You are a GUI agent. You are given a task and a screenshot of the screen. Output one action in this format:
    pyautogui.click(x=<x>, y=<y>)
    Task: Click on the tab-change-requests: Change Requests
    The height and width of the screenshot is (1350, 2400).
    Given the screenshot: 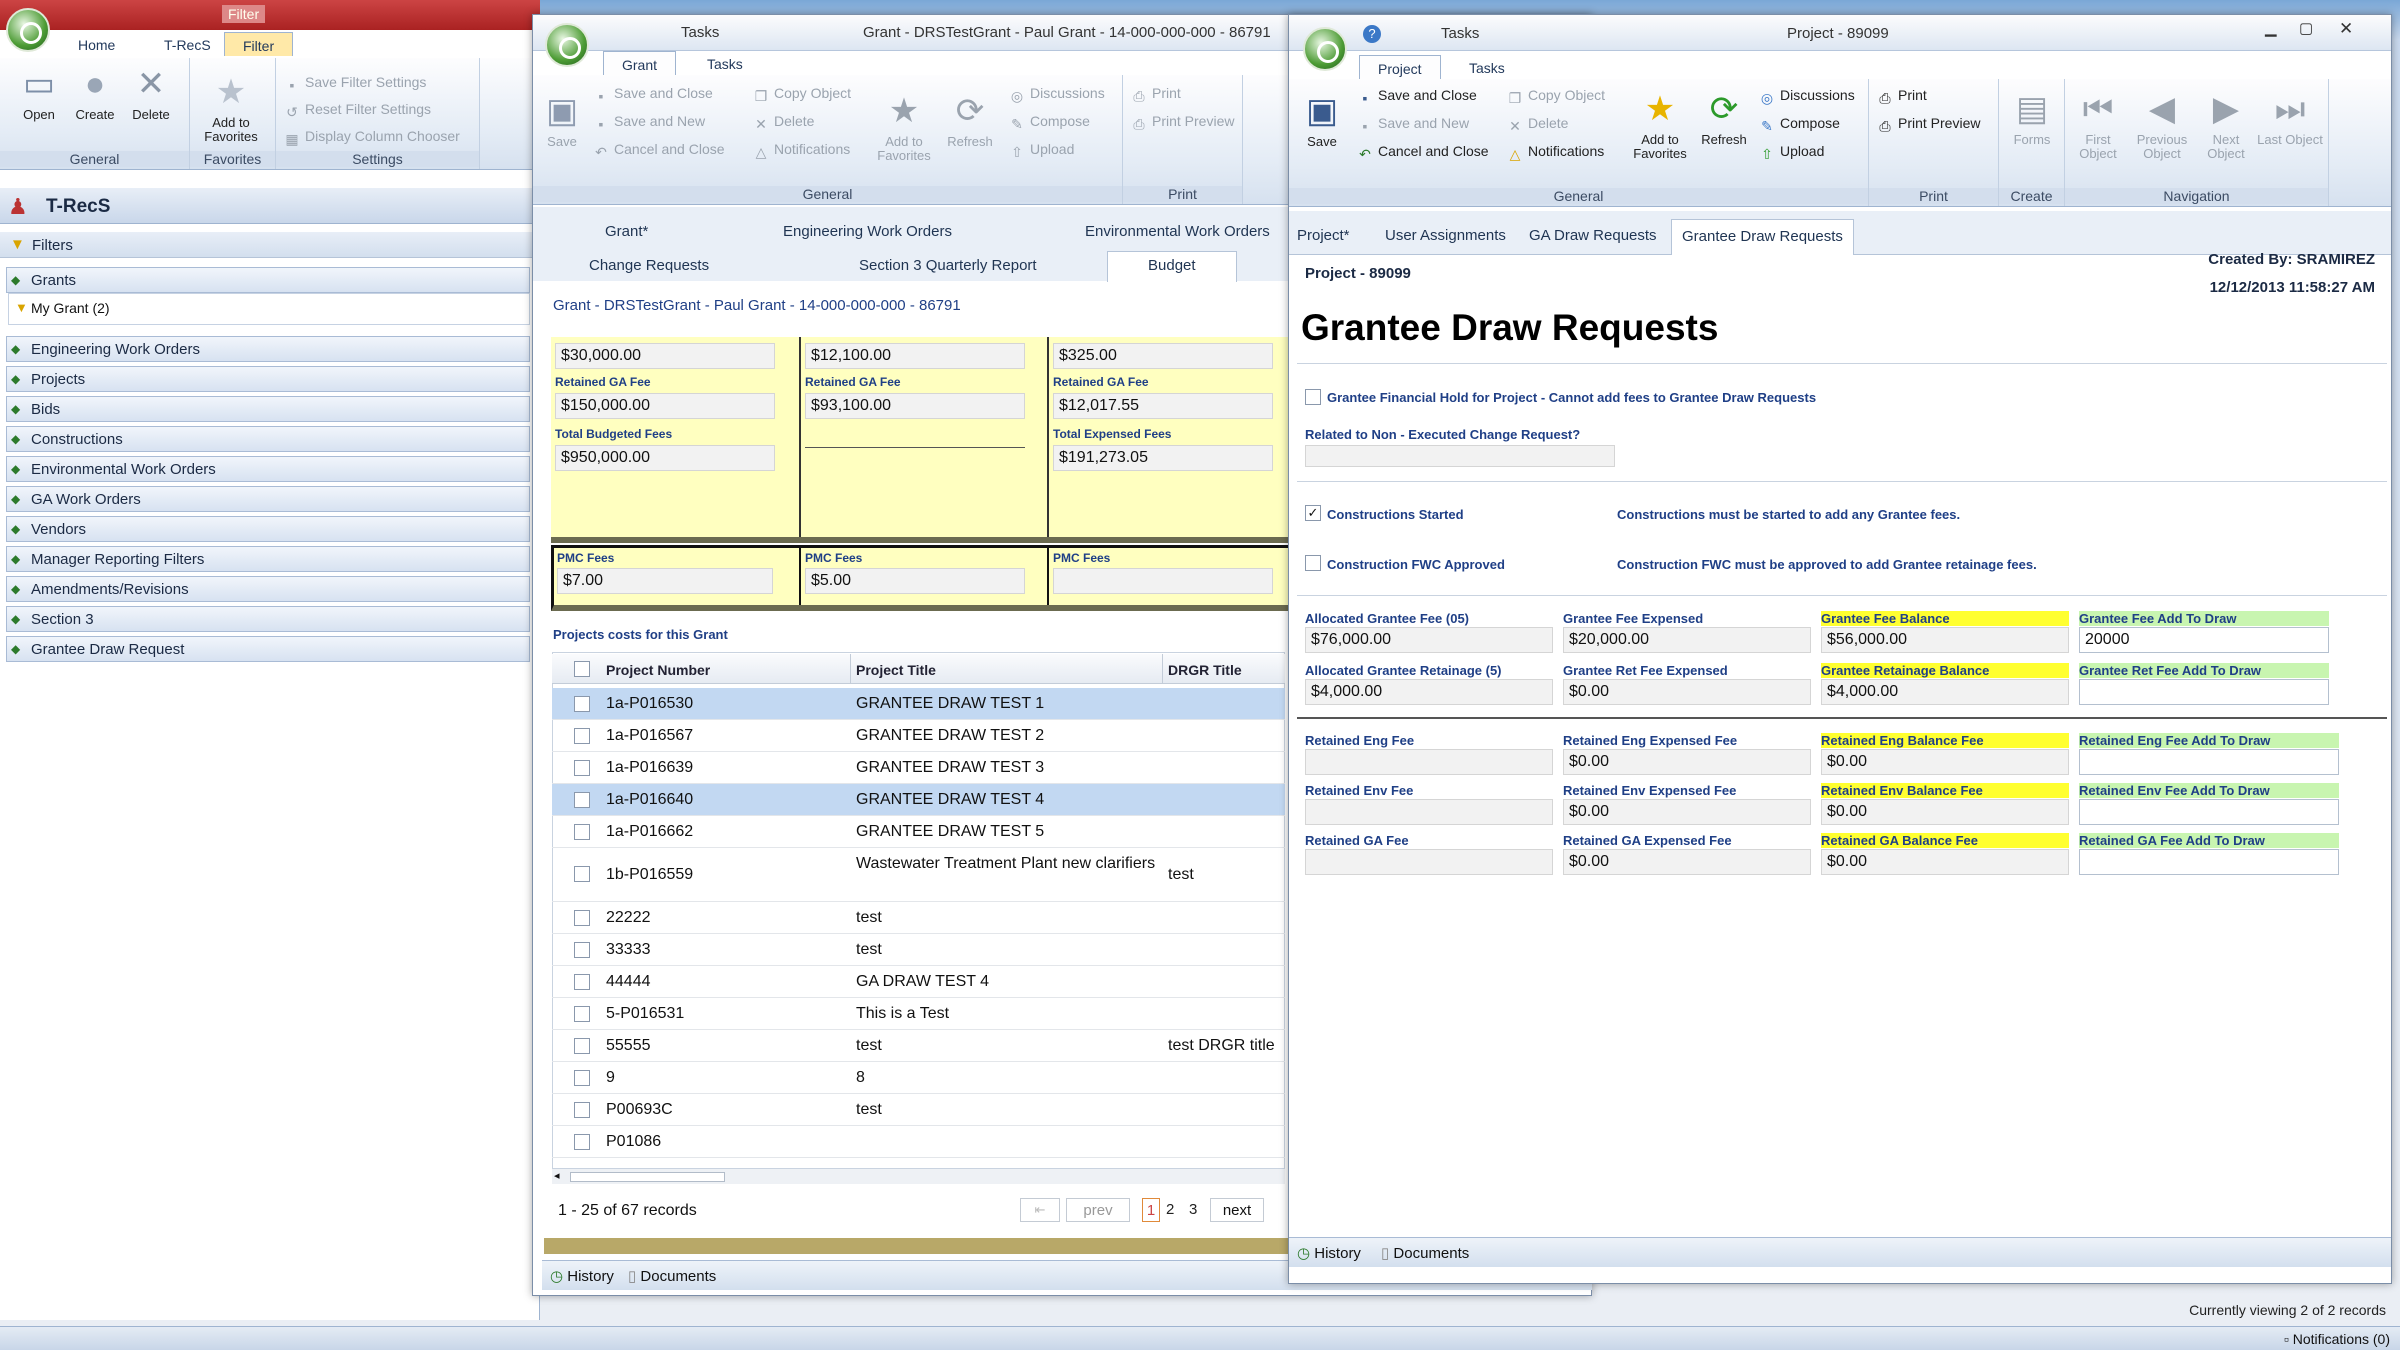 What is the action you would take?
    pyautogui.click(x=649, y=265)
    